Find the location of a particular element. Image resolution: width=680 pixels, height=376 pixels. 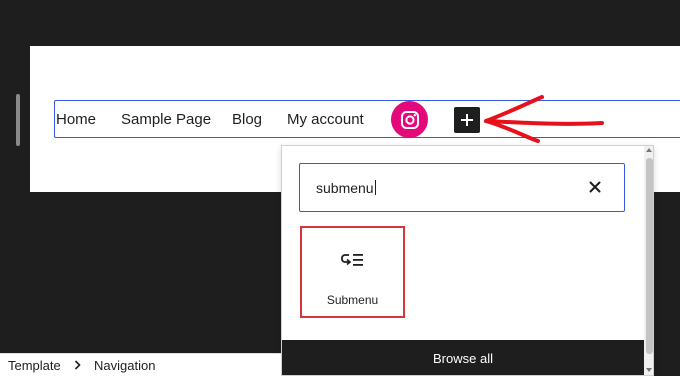

plus-icon is located at coordinates (467, 120).